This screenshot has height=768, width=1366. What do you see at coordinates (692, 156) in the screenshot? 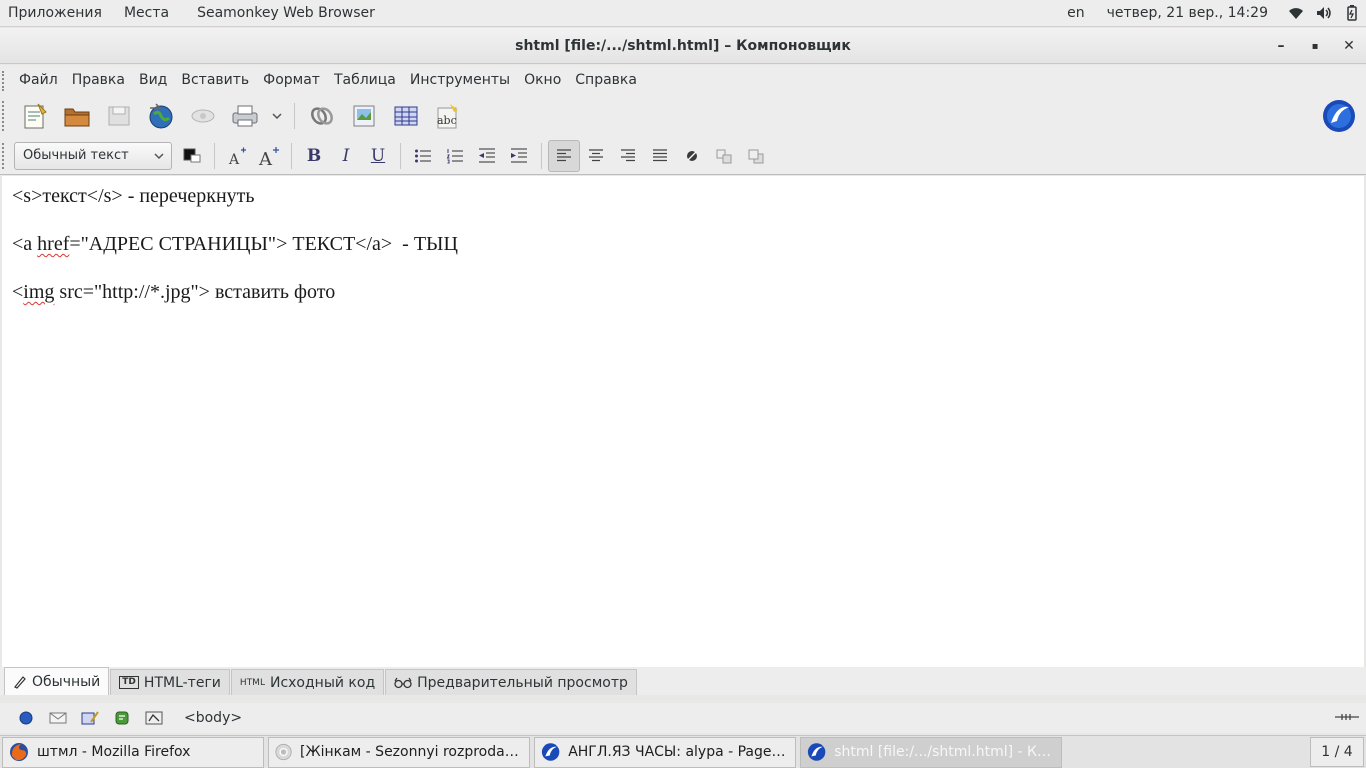
I see `position-icon` at bounding box center [692, 156].